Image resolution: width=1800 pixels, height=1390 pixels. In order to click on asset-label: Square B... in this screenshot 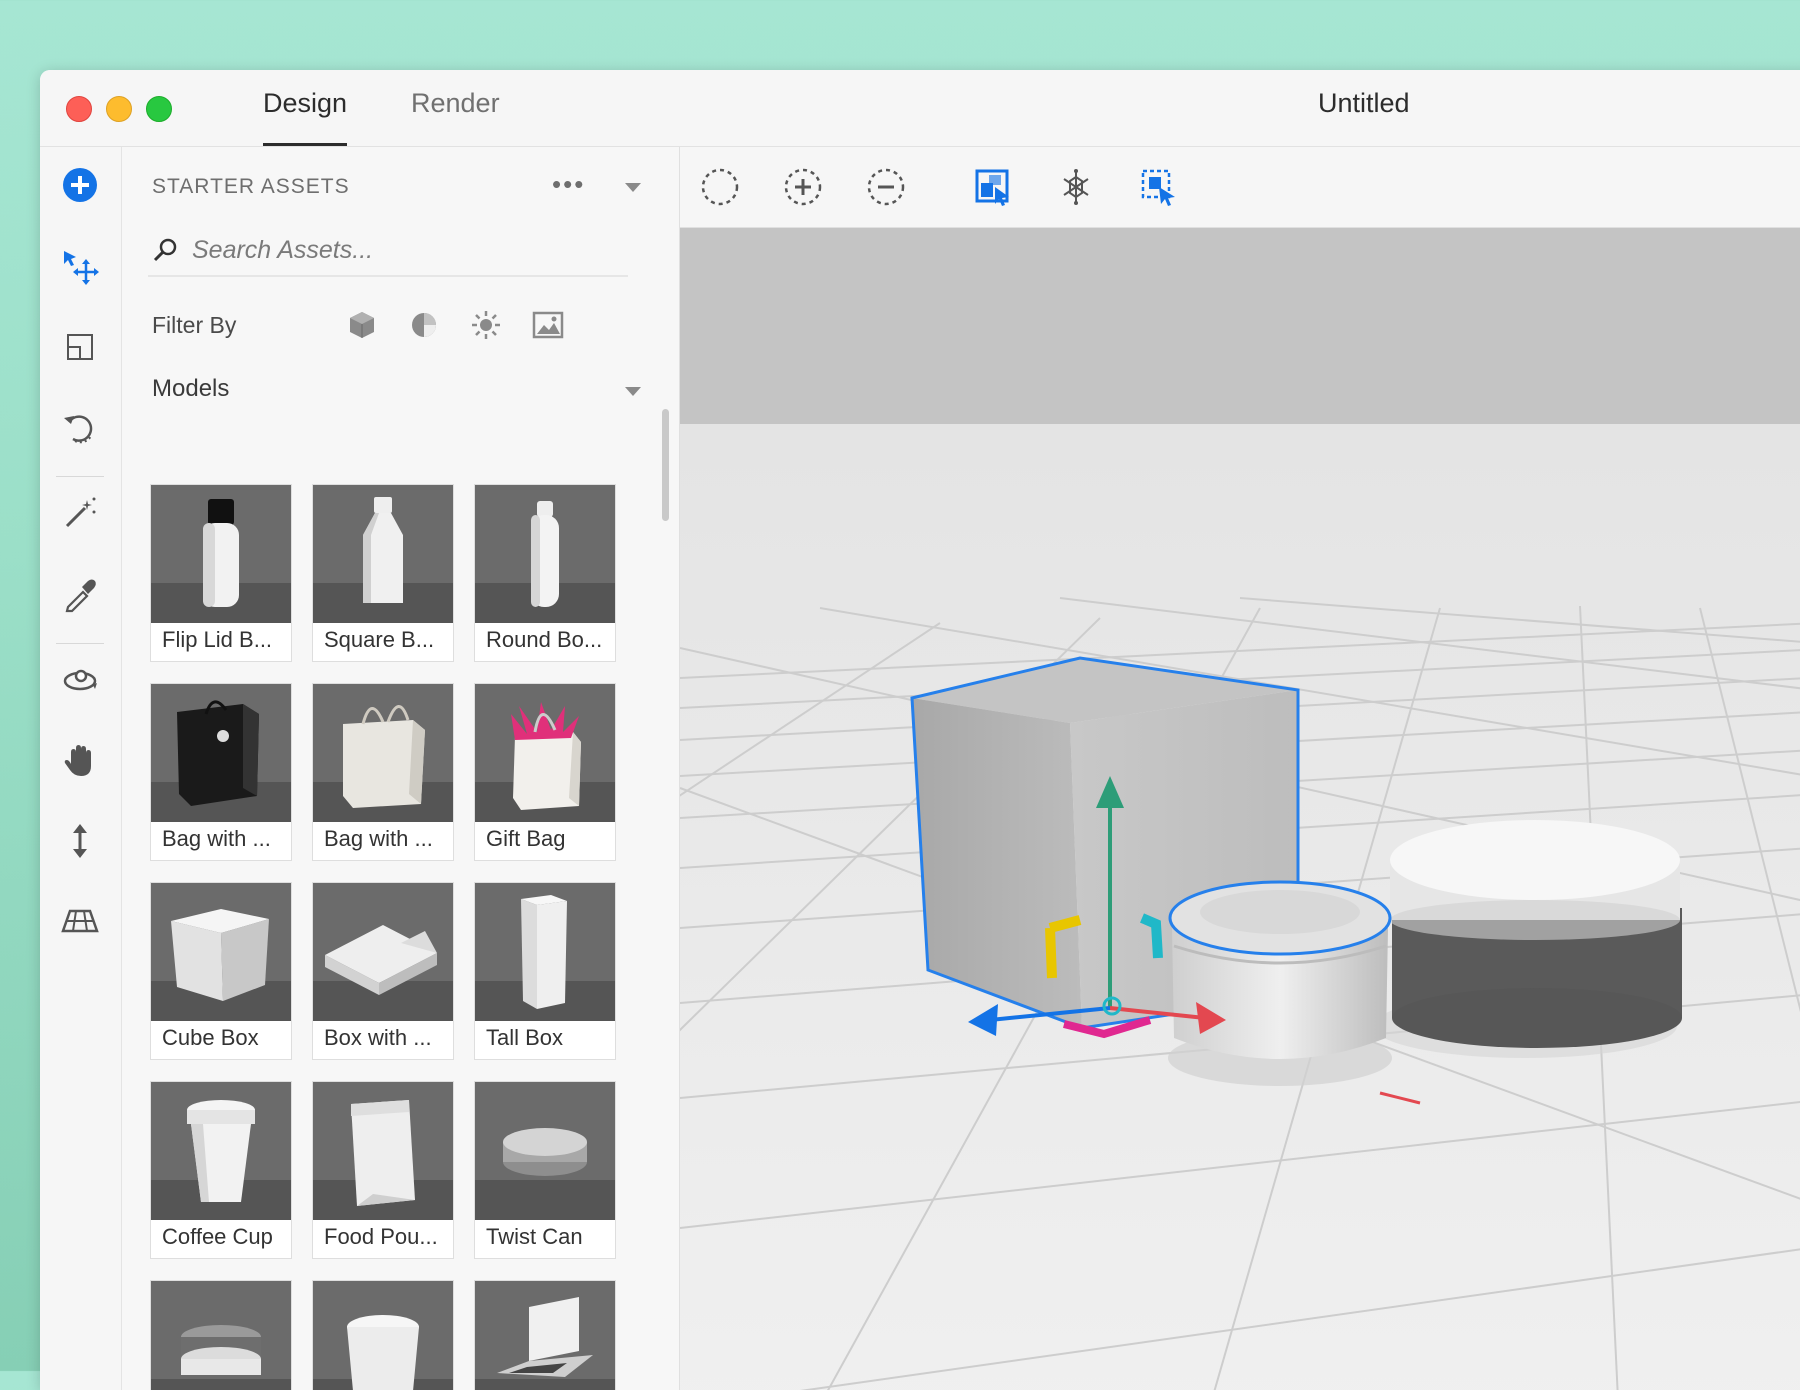, I will do `click(379, 639)`.